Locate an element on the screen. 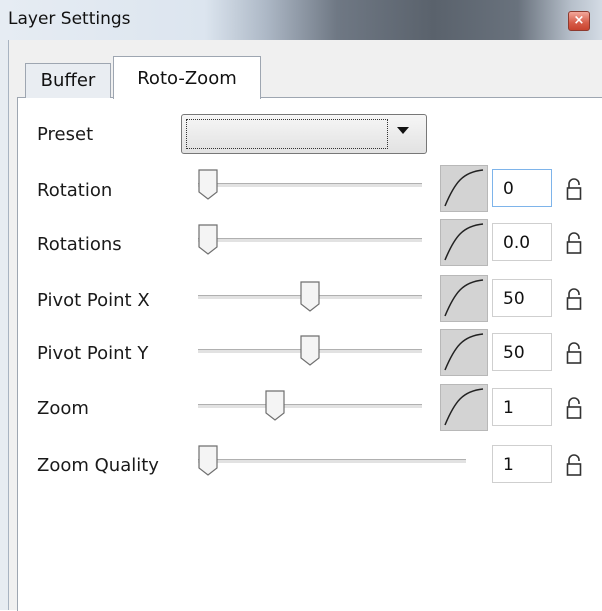 This screenshot has width=602, height=611. zoom-value-field: 1 is located at coordinates (522, 407).